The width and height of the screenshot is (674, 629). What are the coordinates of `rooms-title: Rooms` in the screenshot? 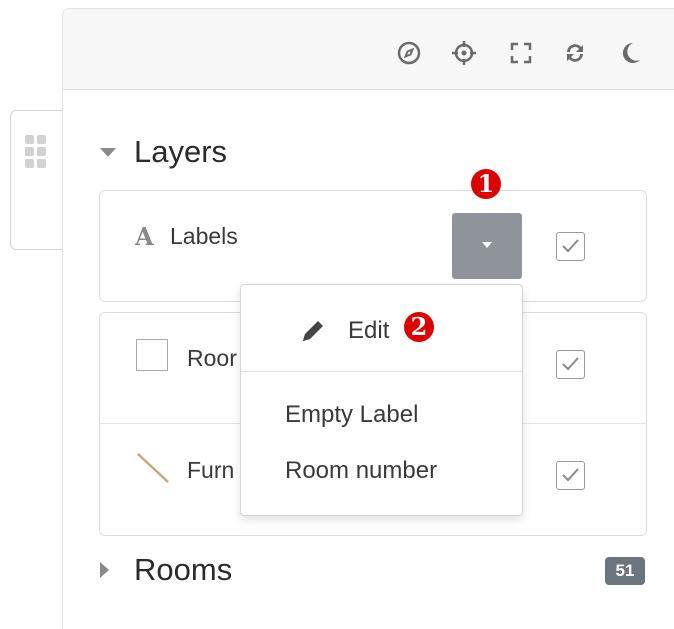 It's located at (183, 569).